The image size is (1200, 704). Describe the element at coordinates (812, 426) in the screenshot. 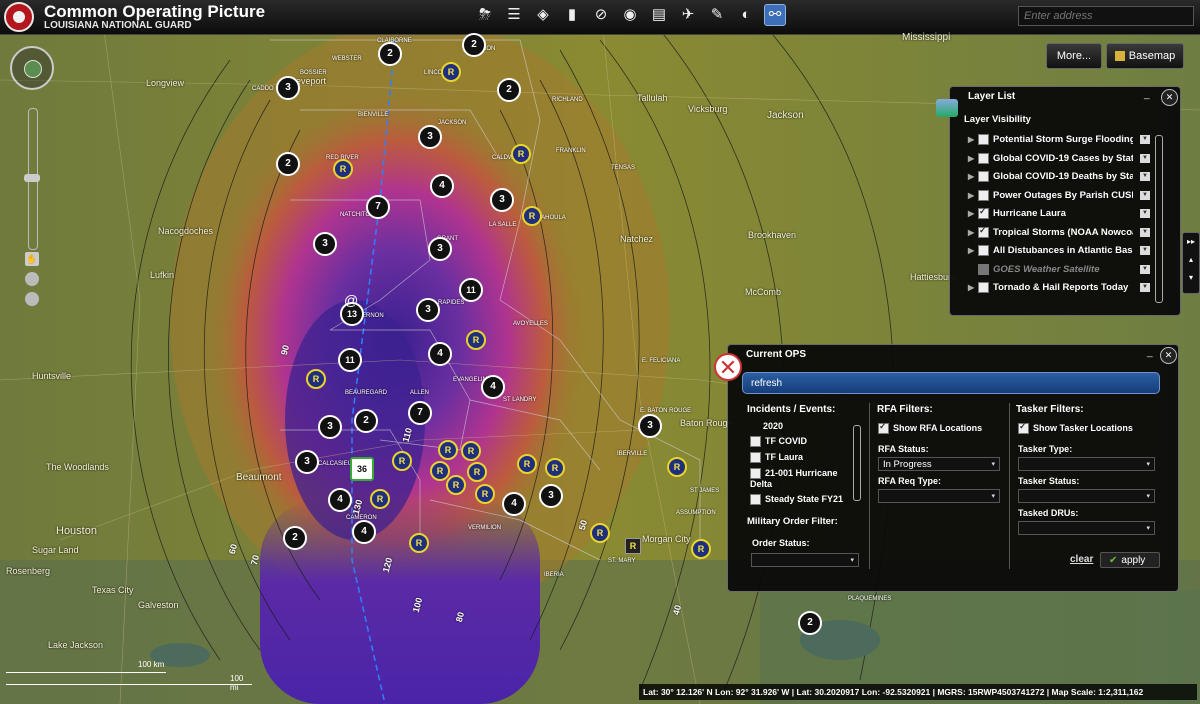

I see `incident-item: 2020` at that location.